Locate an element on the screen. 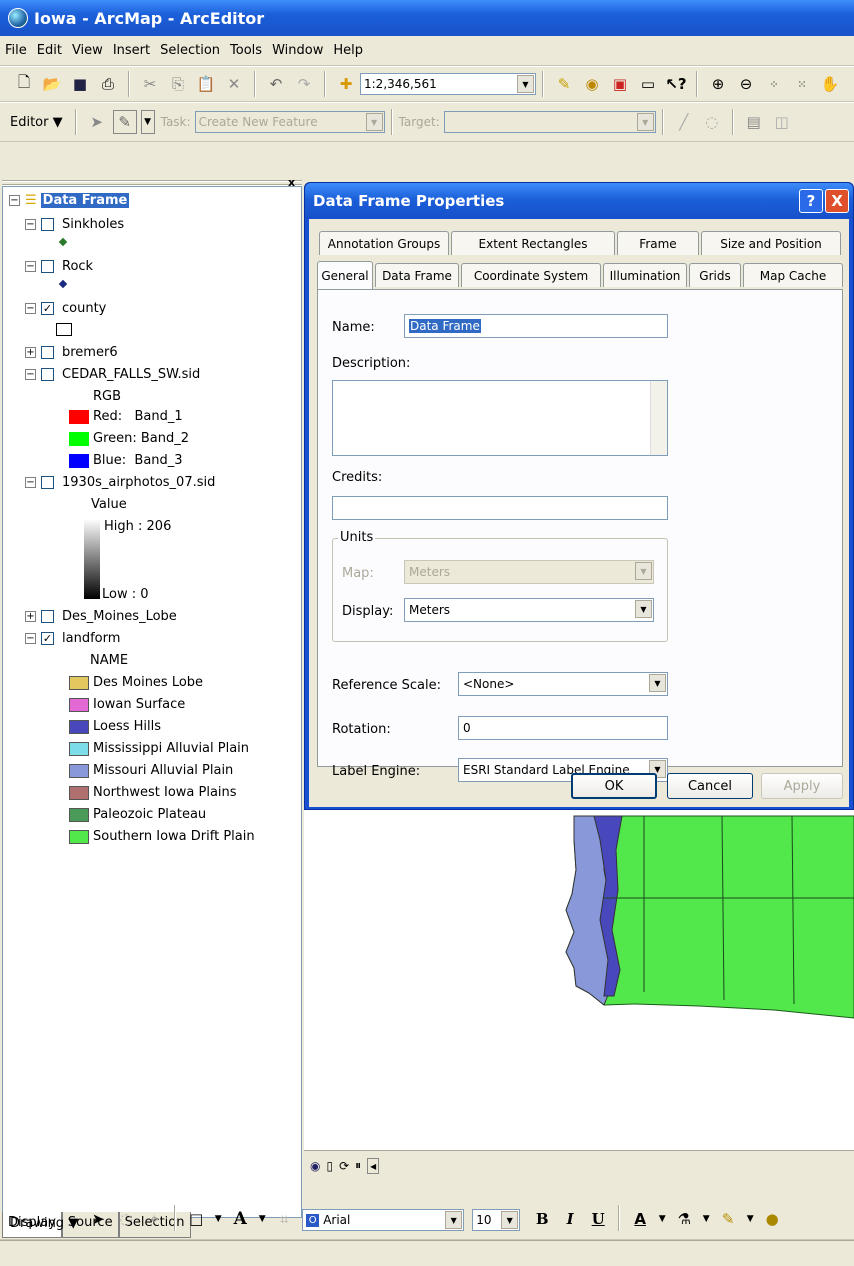 Image resolution: width=854 pixels, height=1266 pixels. menu-selection: Selection is located at coordinates (190, 50).